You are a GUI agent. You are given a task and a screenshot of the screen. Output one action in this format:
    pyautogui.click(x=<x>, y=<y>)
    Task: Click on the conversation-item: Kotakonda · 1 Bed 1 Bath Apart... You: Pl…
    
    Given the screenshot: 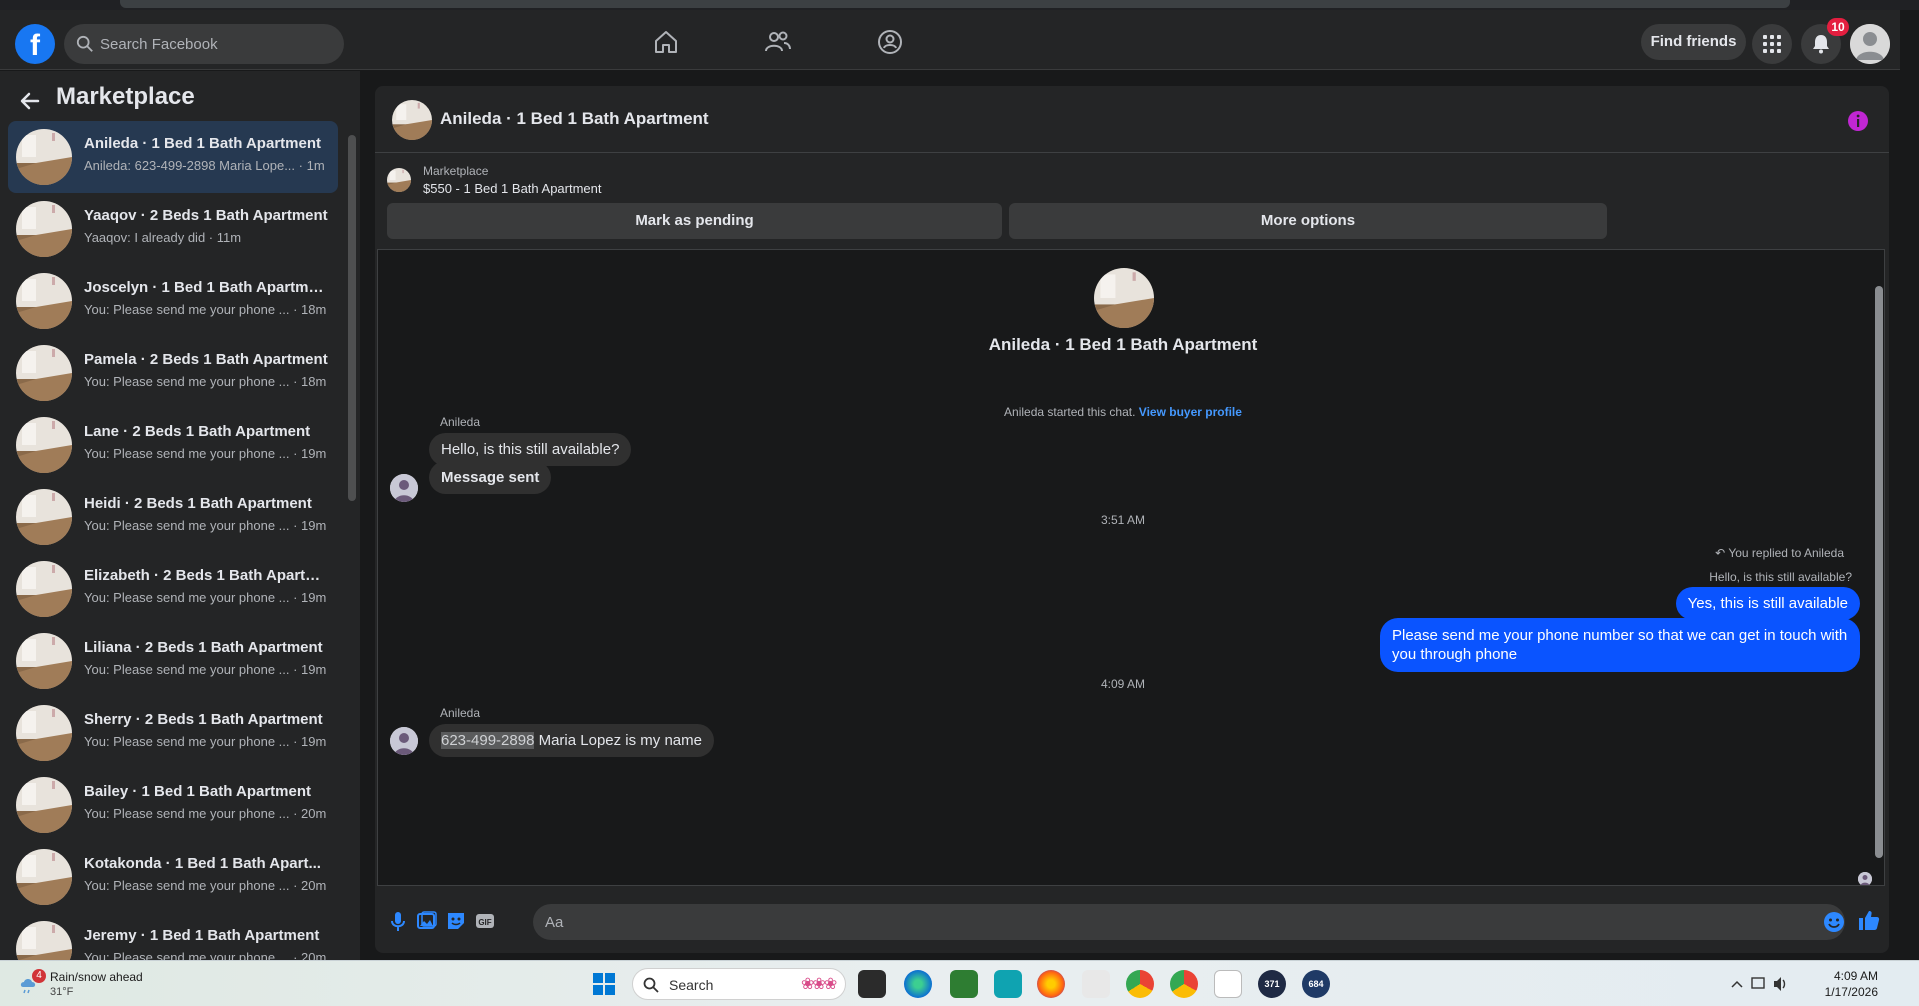 What is the action you would take?
    pyautogui.click(x=173, y=877)
    